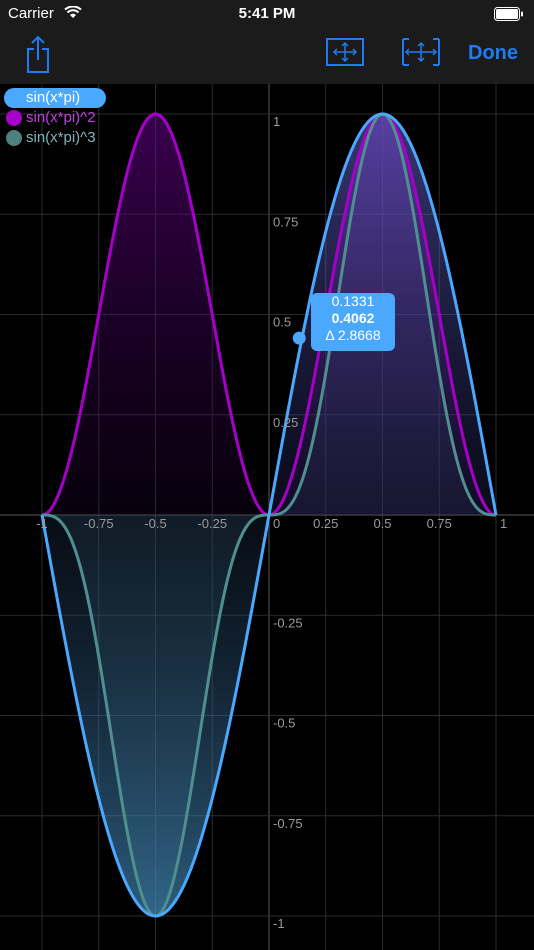  I want to click on x-tick-label: -0.5, so click(155, 523).